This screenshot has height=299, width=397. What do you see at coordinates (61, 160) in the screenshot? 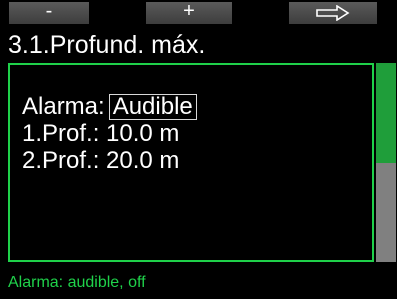
I see `depth-2-label: 2.Prof.:` at bounding box center [61, 160].